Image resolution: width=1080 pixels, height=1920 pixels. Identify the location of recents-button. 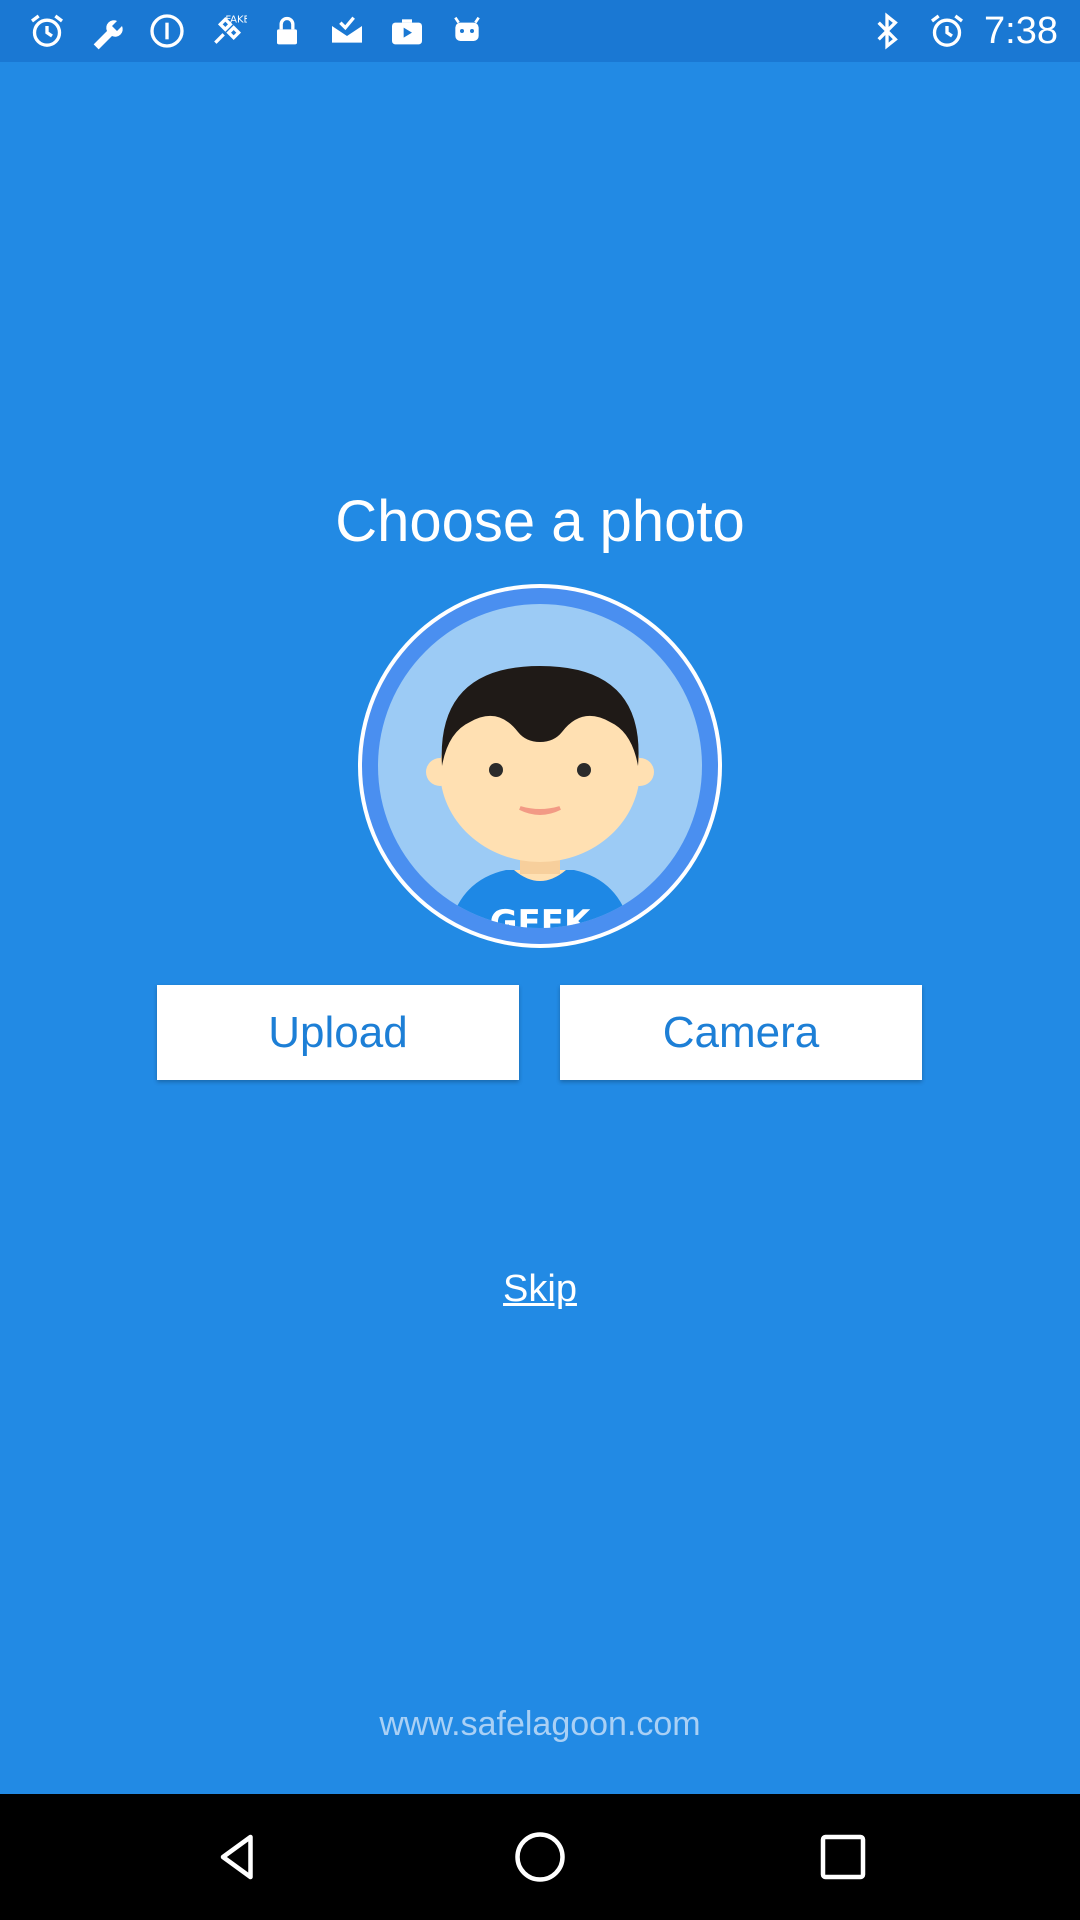
(843, 1857).